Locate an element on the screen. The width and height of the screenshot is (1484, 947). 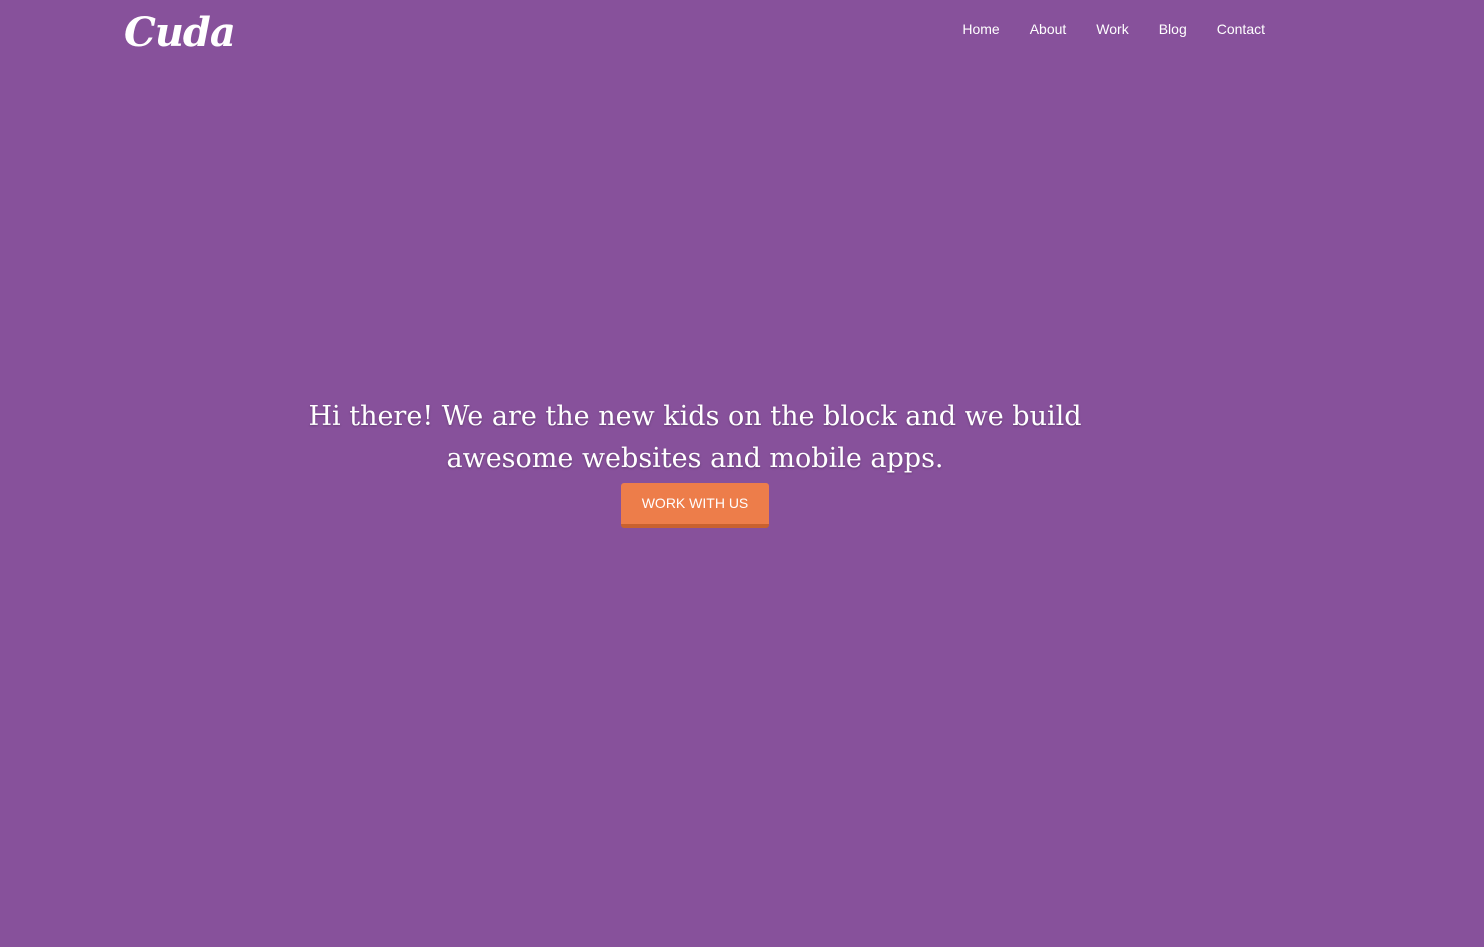
hero-headline-line-2: awesome websites and mobile apps. is located at coordinates (695, 458).